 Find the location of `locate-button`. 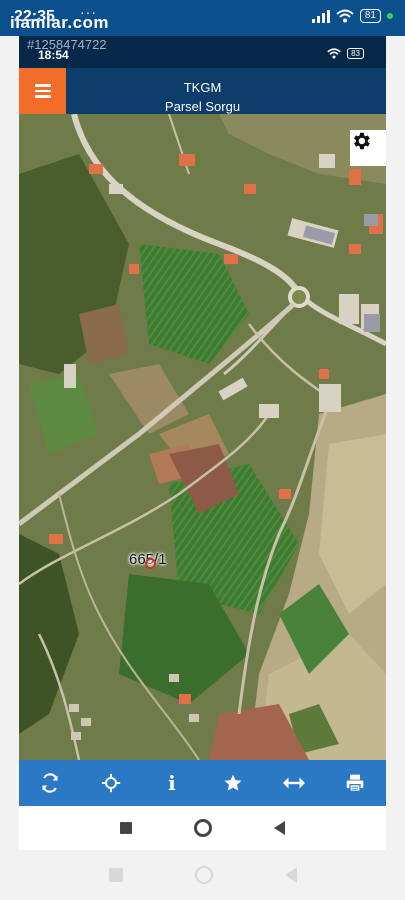

locate-button is located at coordinates (111, 783).